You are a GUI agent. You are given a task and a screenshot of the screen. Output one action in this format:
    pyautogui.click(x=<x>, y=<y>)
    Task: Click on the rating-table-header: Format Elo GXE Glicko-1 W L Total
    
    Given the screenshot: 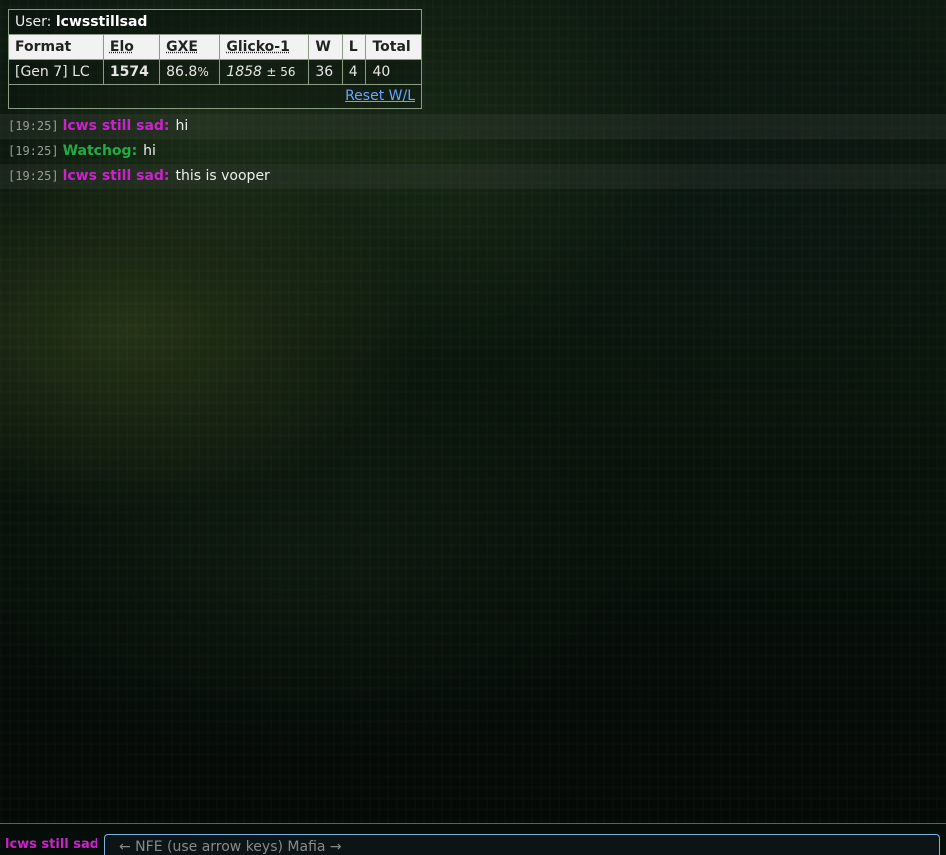 What is the action you would take?
    pyautogui.click(x=215, y=47)
    